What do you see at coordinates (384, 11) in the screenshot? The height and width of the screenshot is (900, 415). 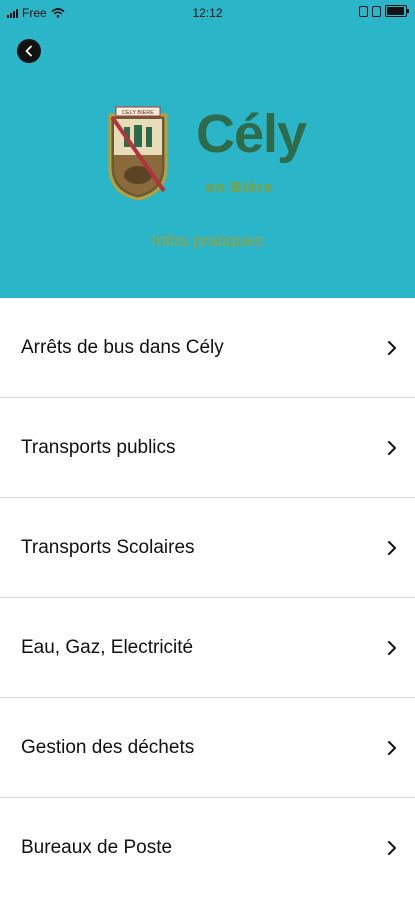 I see `status-right` at bounding box center [384, 11].